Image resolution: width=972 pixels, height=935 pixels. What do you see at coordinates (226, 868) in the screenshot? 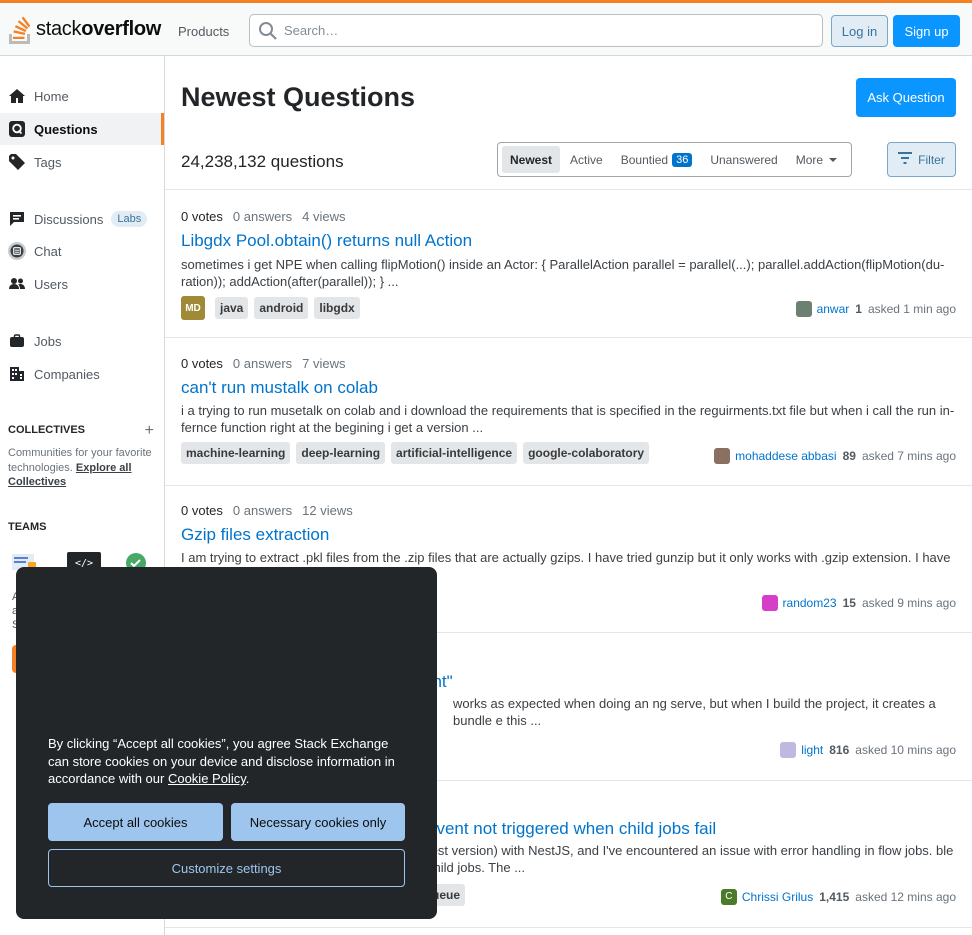
I see `customize-settings-button: Customize settings` at bounding box center [226, 868].